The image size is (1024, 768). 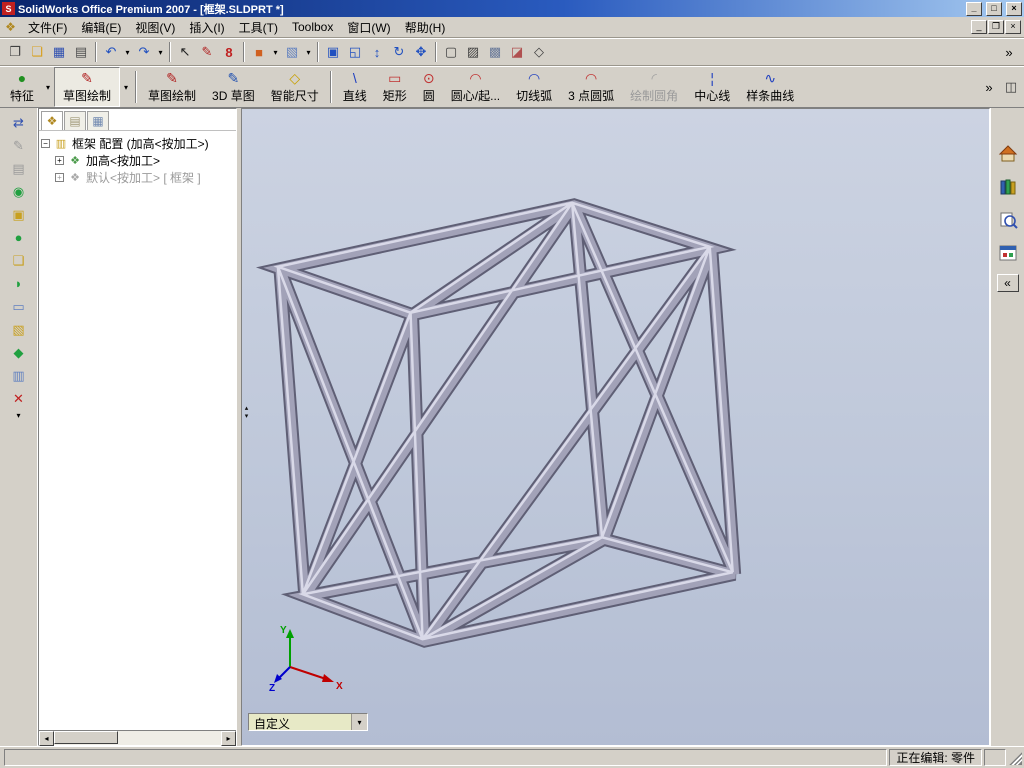 I want to click on undo-dropdown: ▾, so click(x=127, y=52).